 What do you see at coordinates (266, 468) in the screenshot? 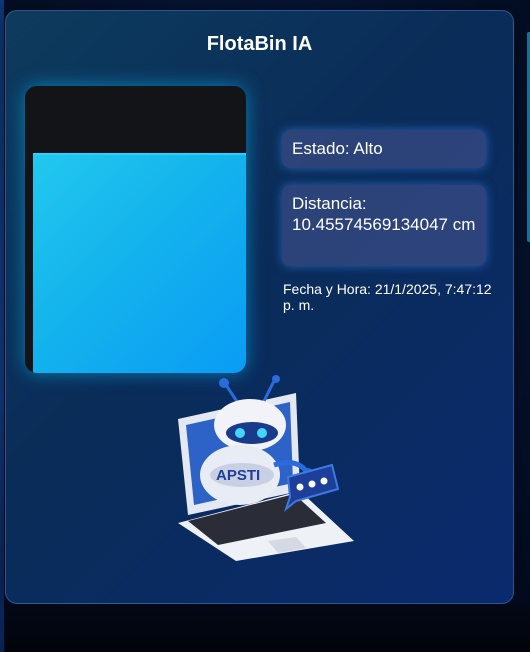
I see `robot-laptop-icon: APSTI` at bounding box center [266, 468].